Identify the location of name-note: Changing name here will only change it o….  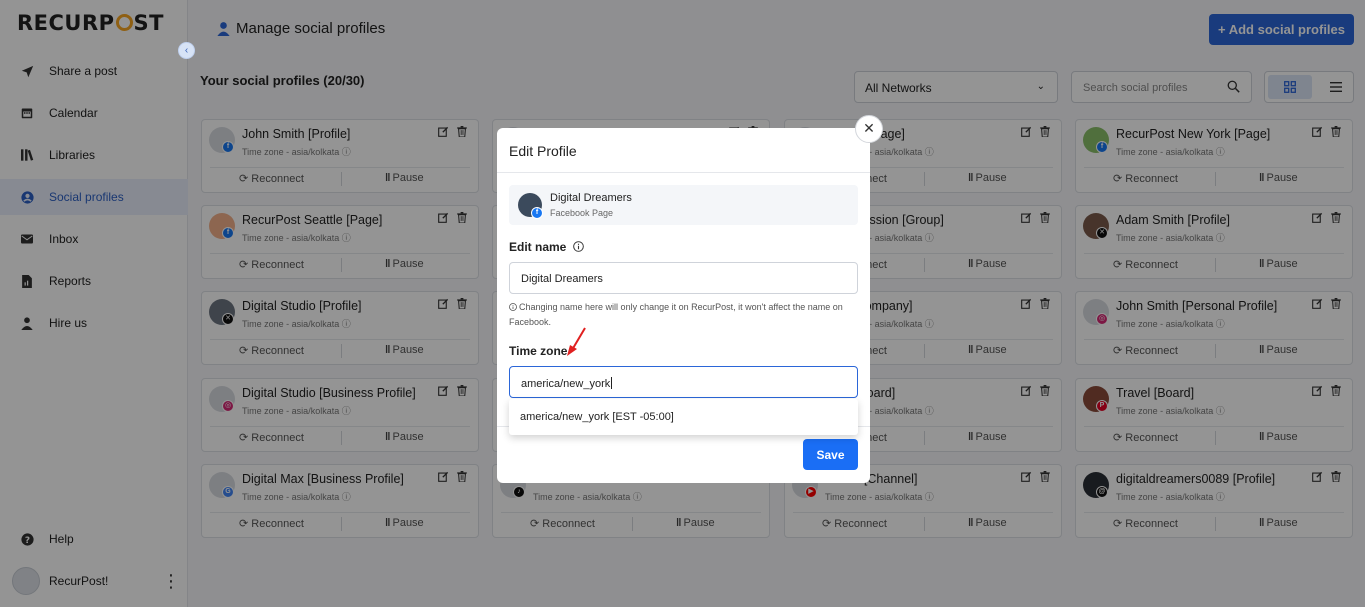
(676, 314).